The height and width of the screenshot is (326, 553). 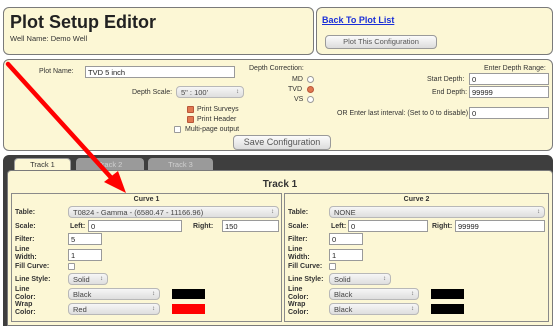 I want to click on curve-1-line-width-input: 1, so click(x=85, y=255).